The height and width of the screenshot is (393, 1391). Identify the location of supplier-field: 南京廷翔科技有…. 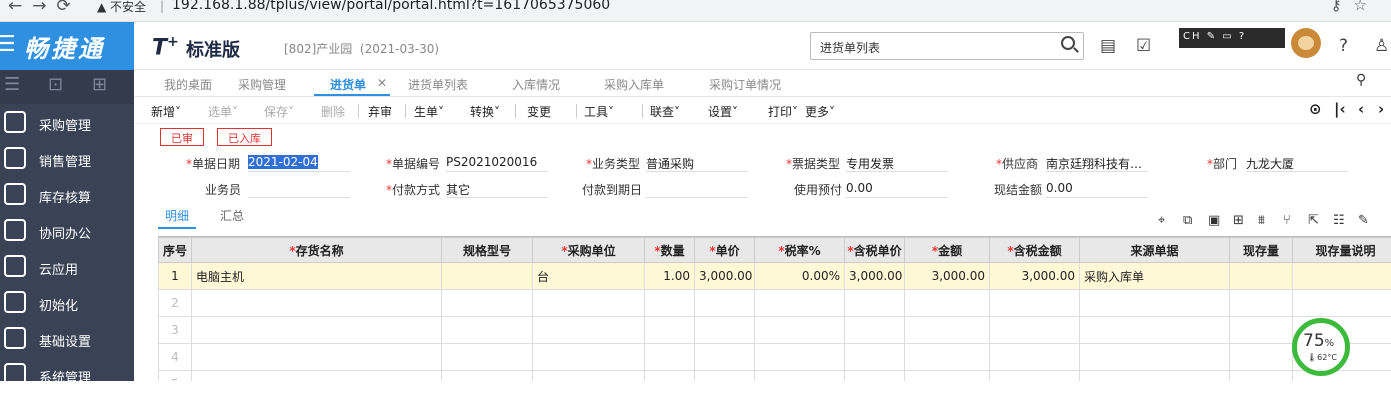
(1097, 162).